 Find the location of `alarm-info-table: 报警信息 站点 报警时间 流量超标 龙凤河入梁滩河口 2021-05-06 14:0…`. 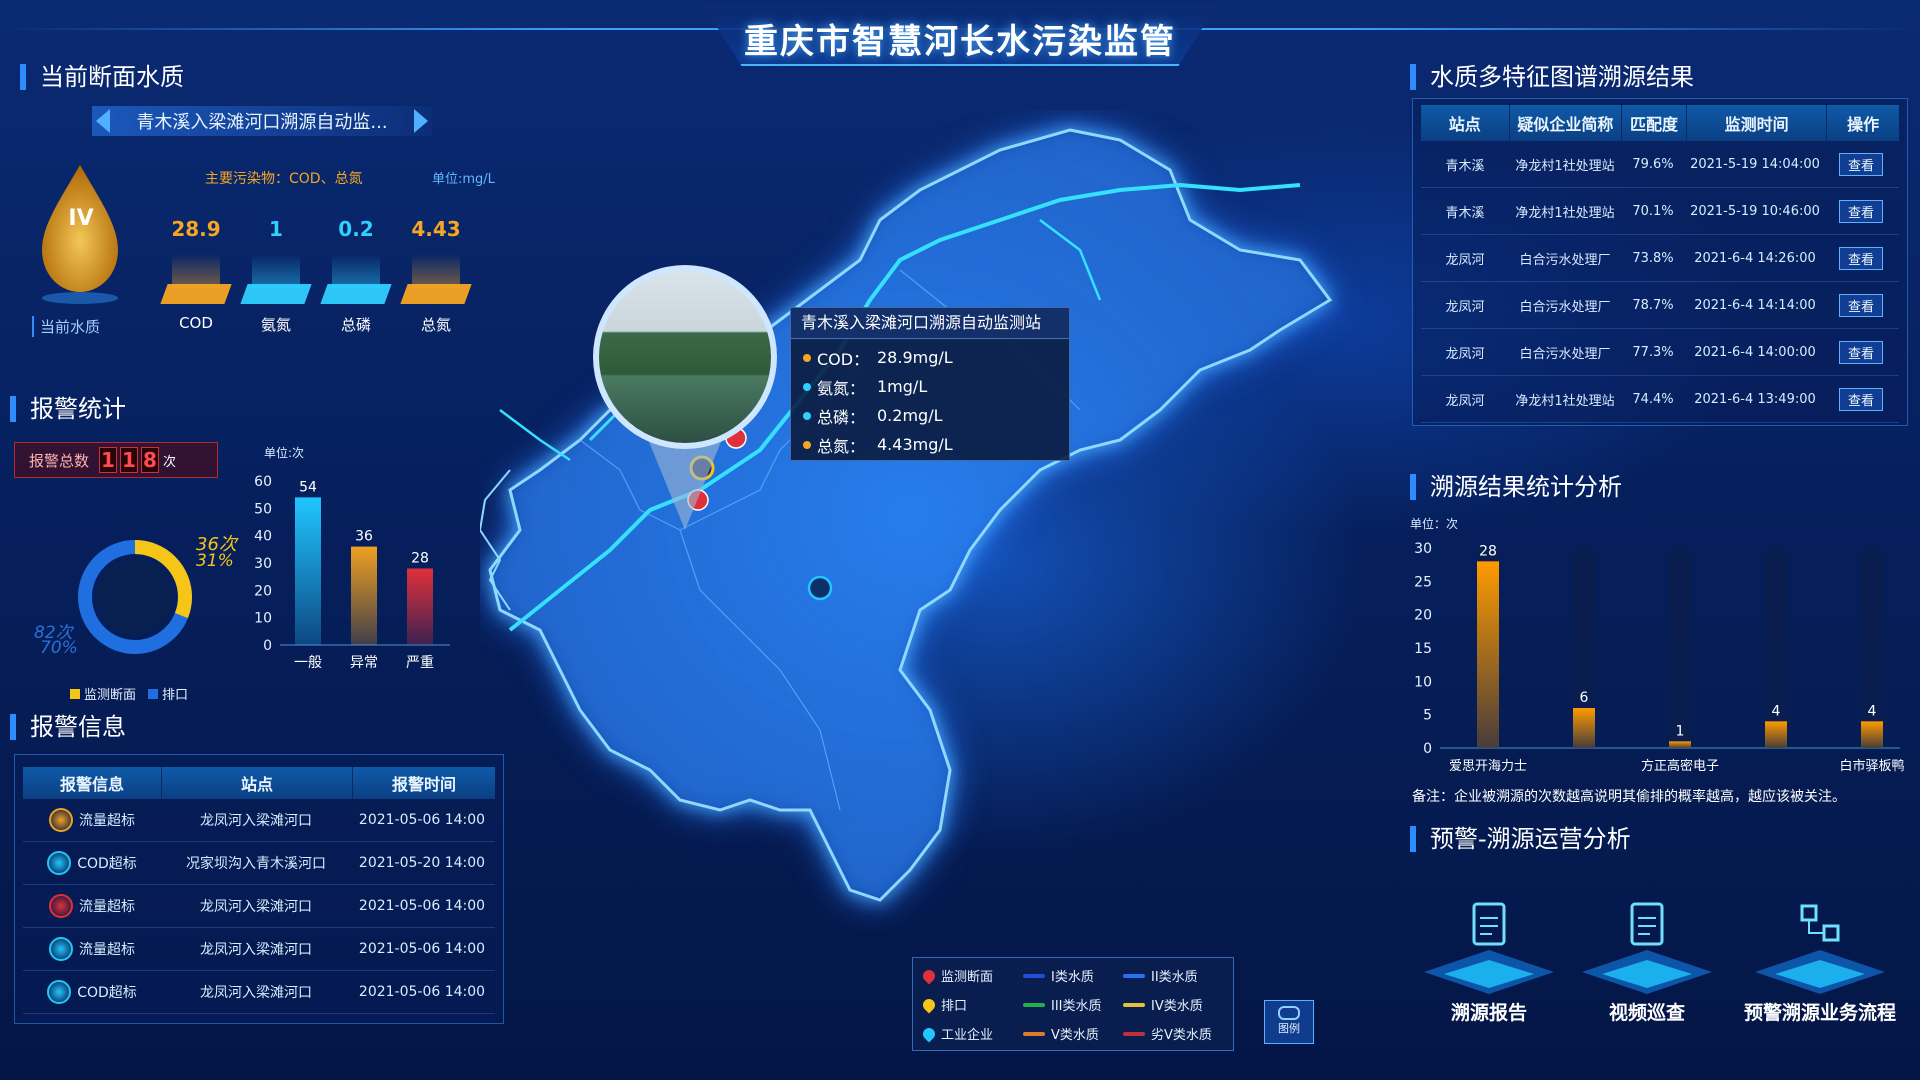

alarm-info-table: 报警信息 站点 报警时间 流量超标 龙凤河入梁滩河口 2021-05-06 14:0… is located at coordinates (259, 889).